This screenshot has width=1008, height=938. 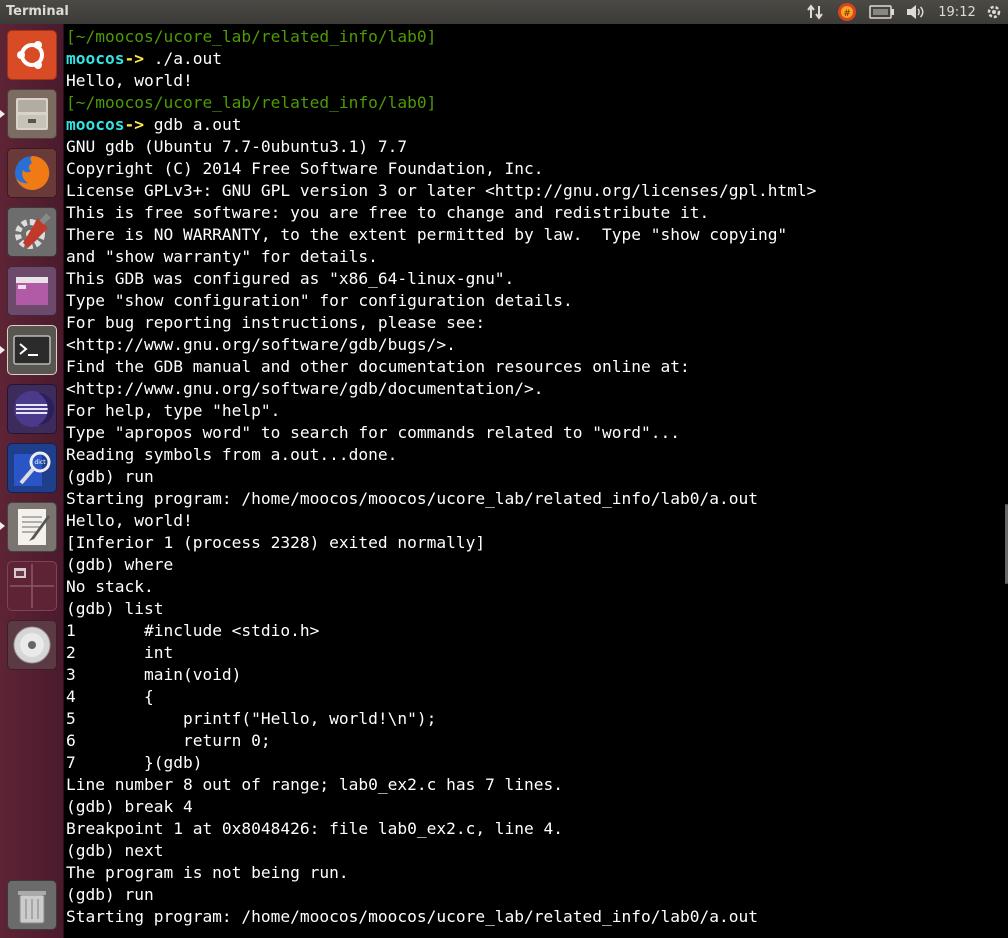 I want to click on network-updown-icon, so click(x=816, y=12).